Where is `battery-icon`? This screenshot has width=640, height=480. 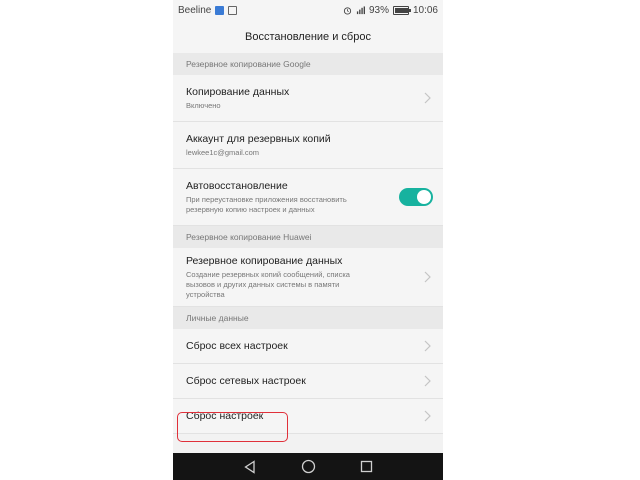
battery-icon is located at coordinates (401, 10).